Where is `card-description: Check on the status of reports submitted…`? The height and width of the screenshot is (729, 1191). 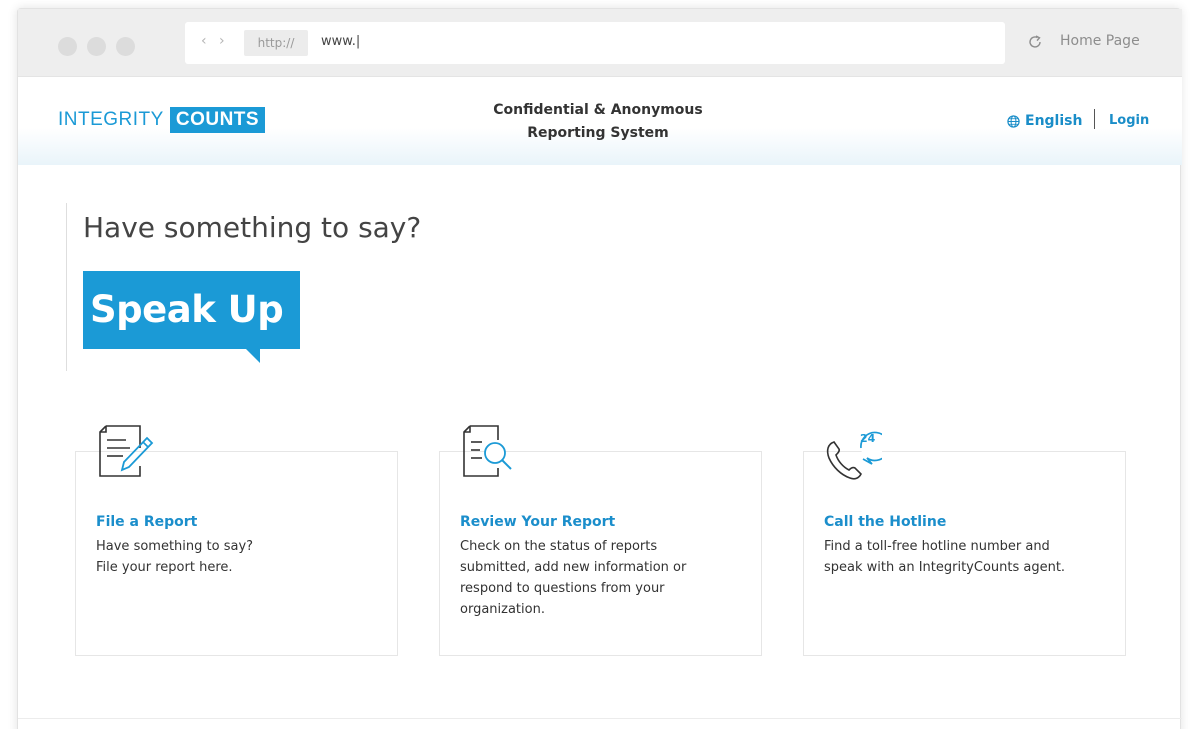
card-description: Check on the status of reports submitted… is located at coordinates (573, 578).